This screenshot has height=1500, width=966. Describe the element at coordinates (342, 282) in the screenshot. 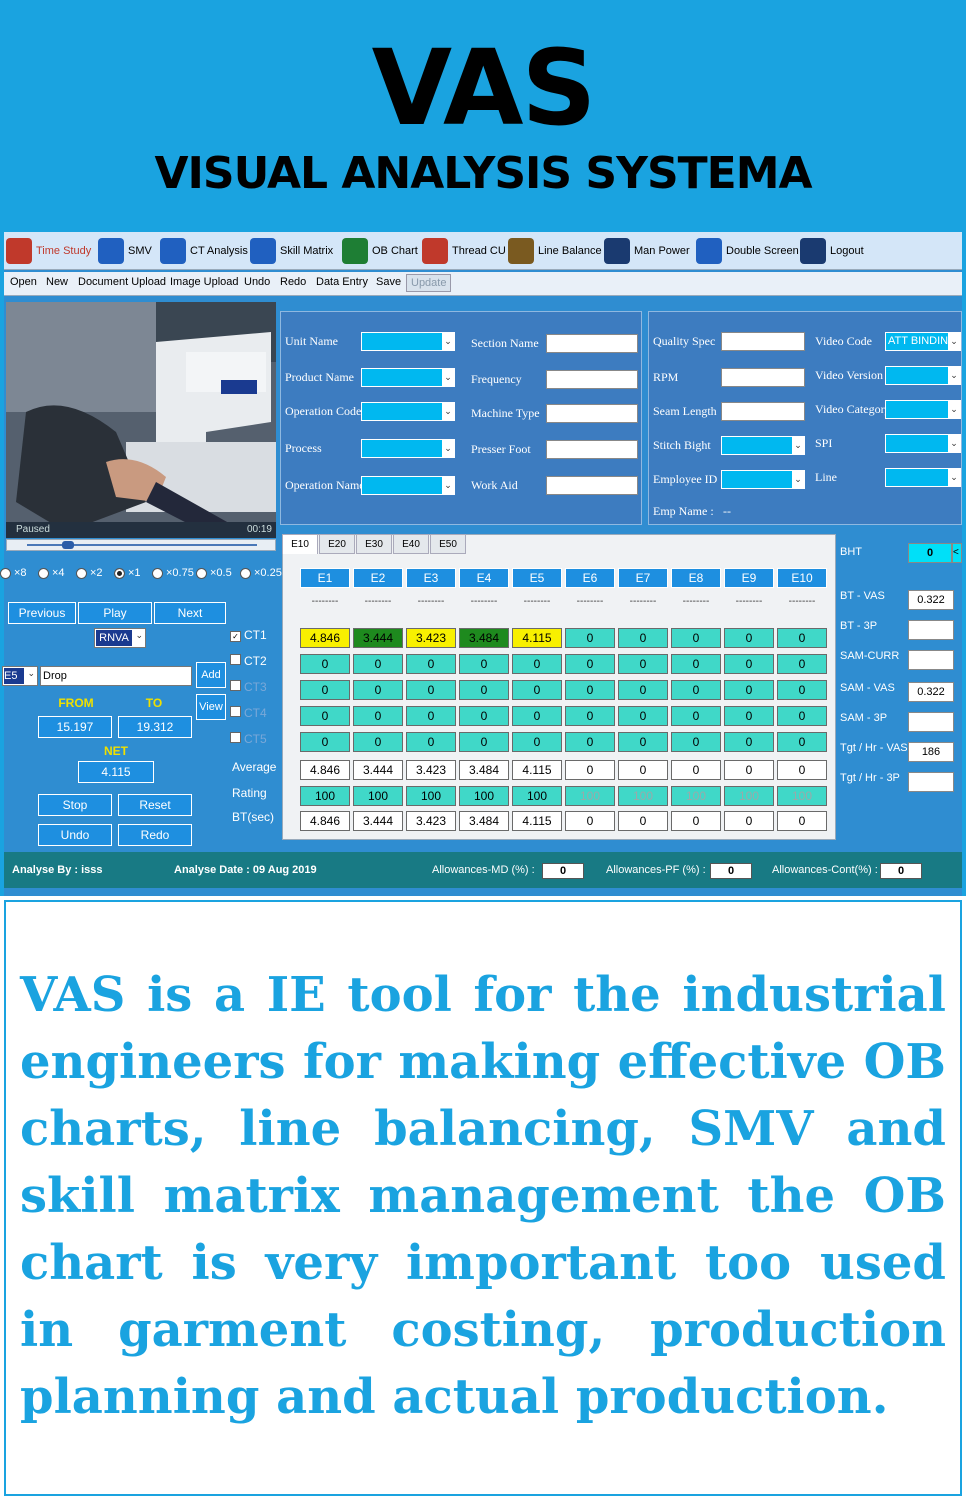

I see `menu-data-entry: Data Entry` at that location.